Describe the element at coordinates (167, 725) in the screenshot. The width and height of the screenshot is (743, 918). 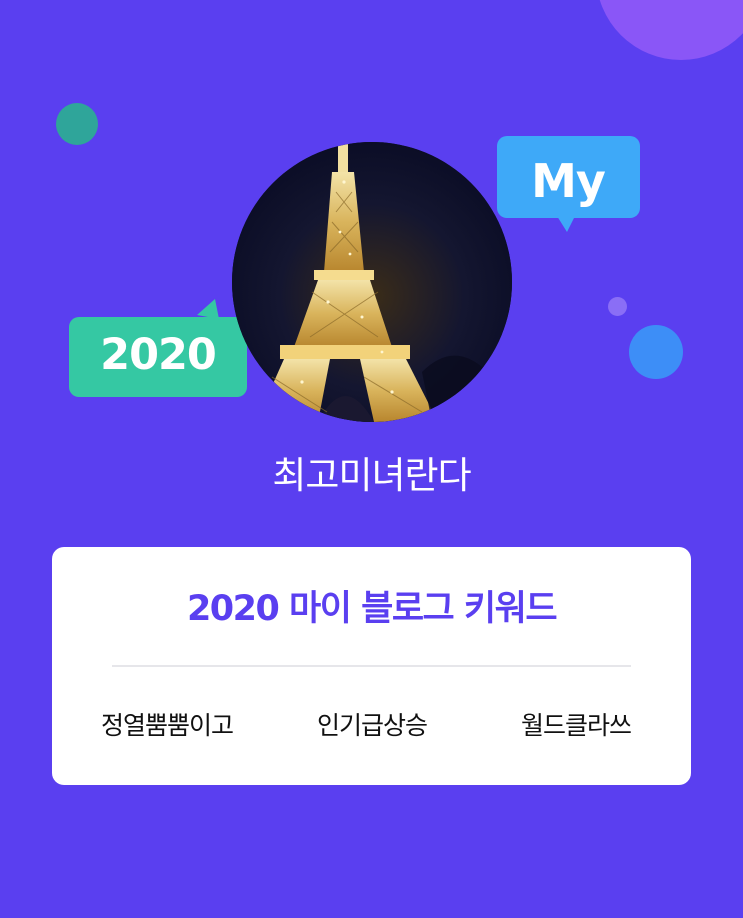
I see `keyword-item: 정열뿜뿜이고` at that location.